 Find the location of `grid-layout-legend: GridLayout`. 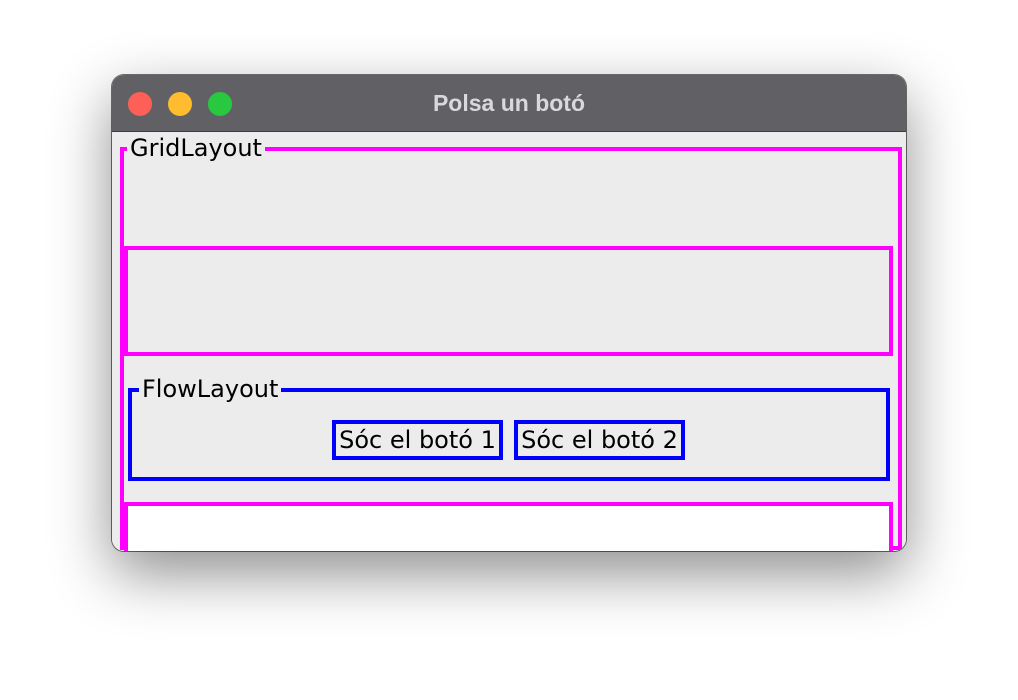

grid-layout-legend: GridLayout is located at coordinates (196, 148).